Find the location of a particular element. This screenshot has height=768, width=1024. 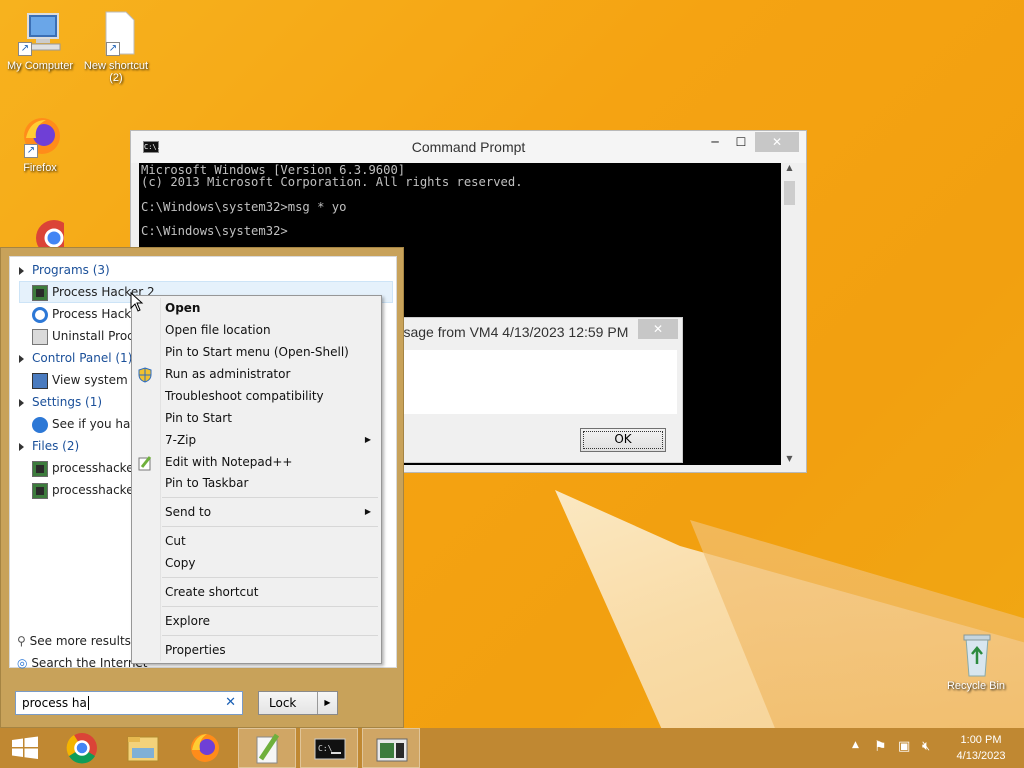

category-programs: Programs (3) is located at coordinates (64, 270).